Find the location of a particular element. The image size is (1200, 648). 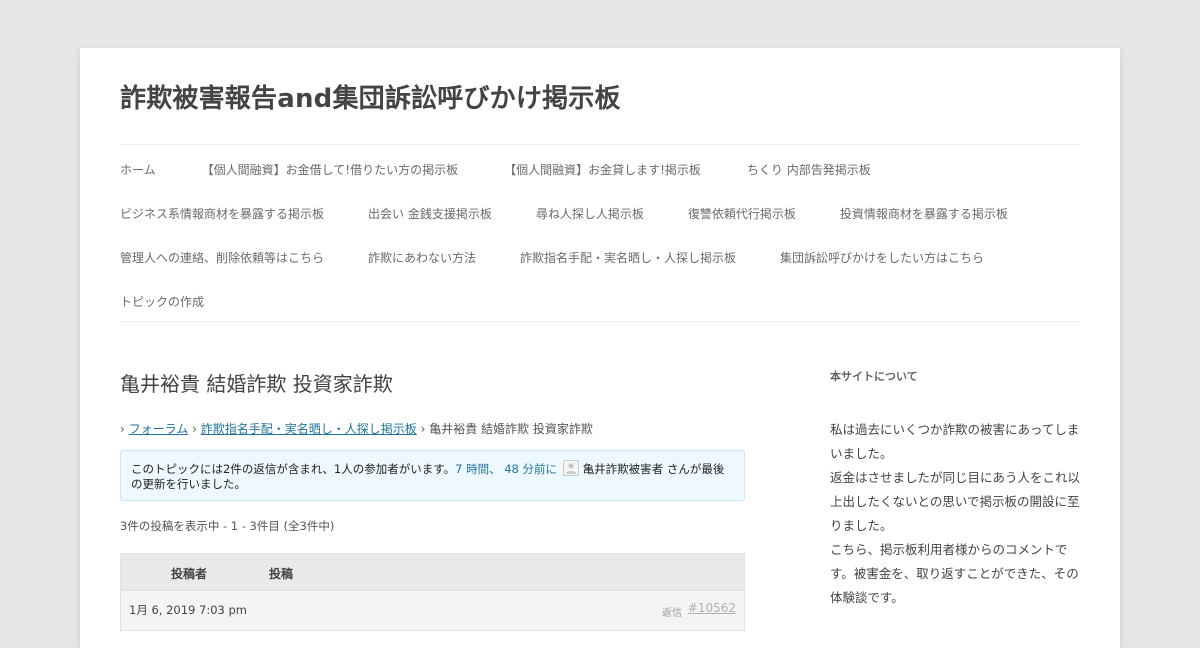

nav-item-create-topic: トピックの作成 is located at coordinates (162, 301).